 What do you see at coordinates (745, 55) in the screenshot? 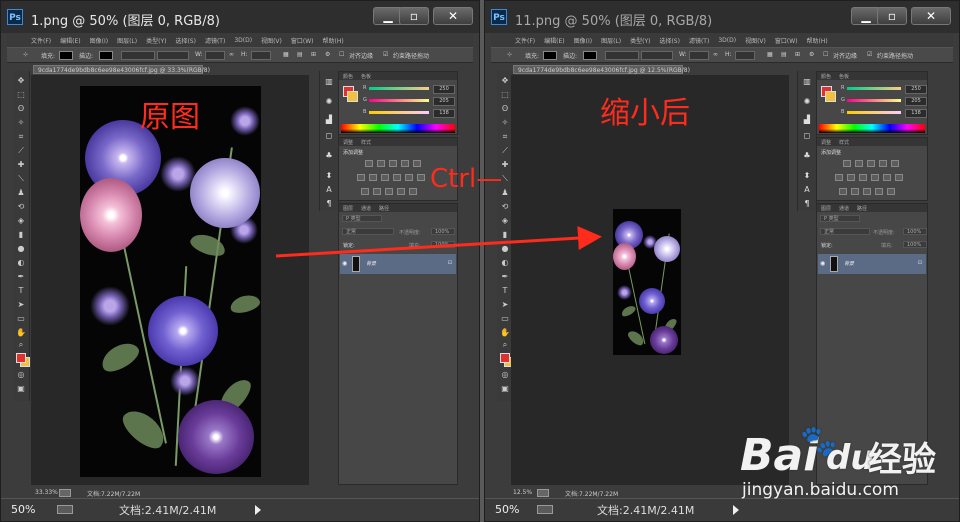
I see `height-field` at bounding box center [745, 55].